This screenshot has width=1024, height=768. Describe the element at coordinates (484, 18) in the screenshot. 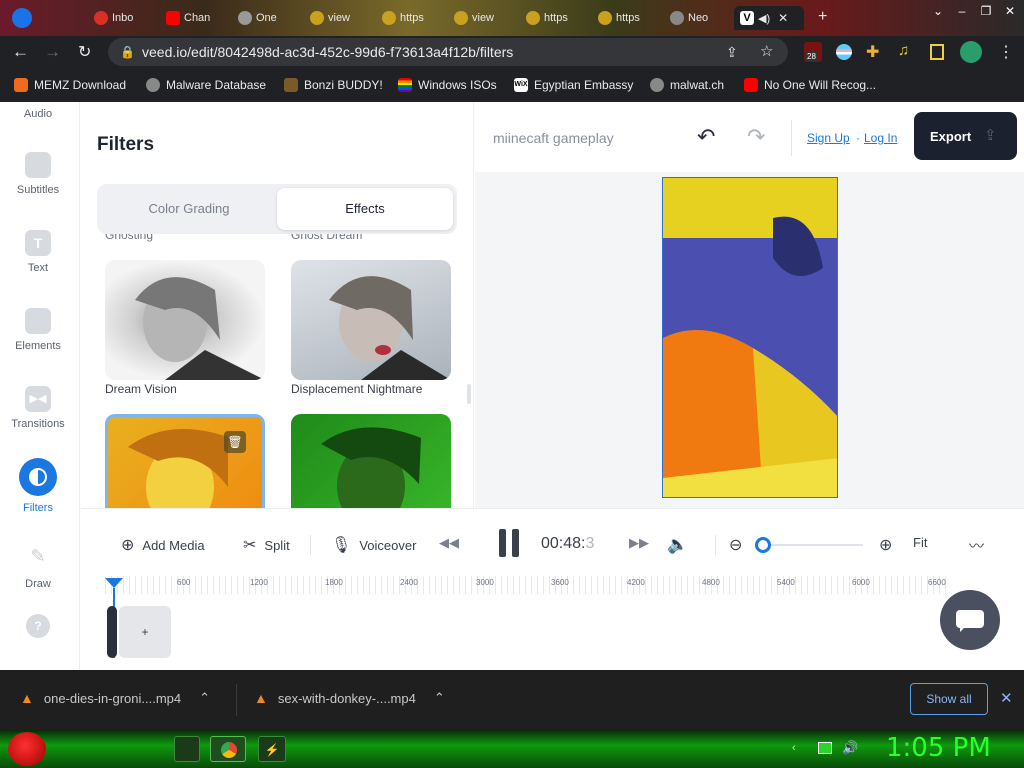

I see `tab-view-2: view` at that location.